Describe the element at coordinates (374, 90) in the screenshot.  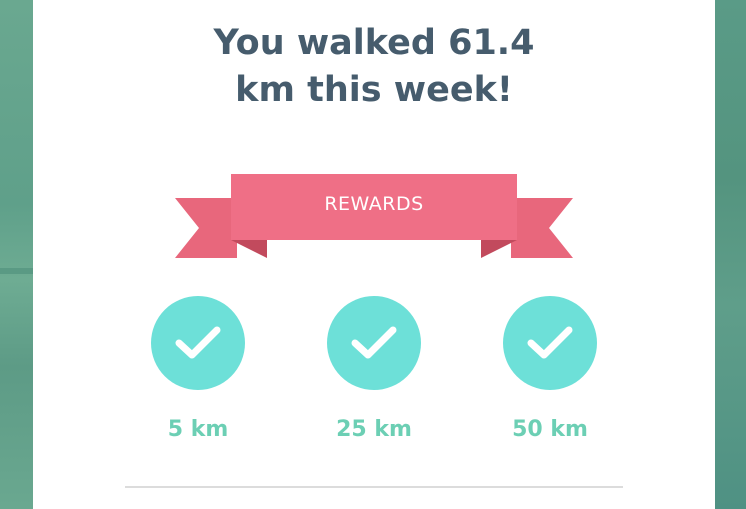
I see `title-line-2: km this week!` at that location.